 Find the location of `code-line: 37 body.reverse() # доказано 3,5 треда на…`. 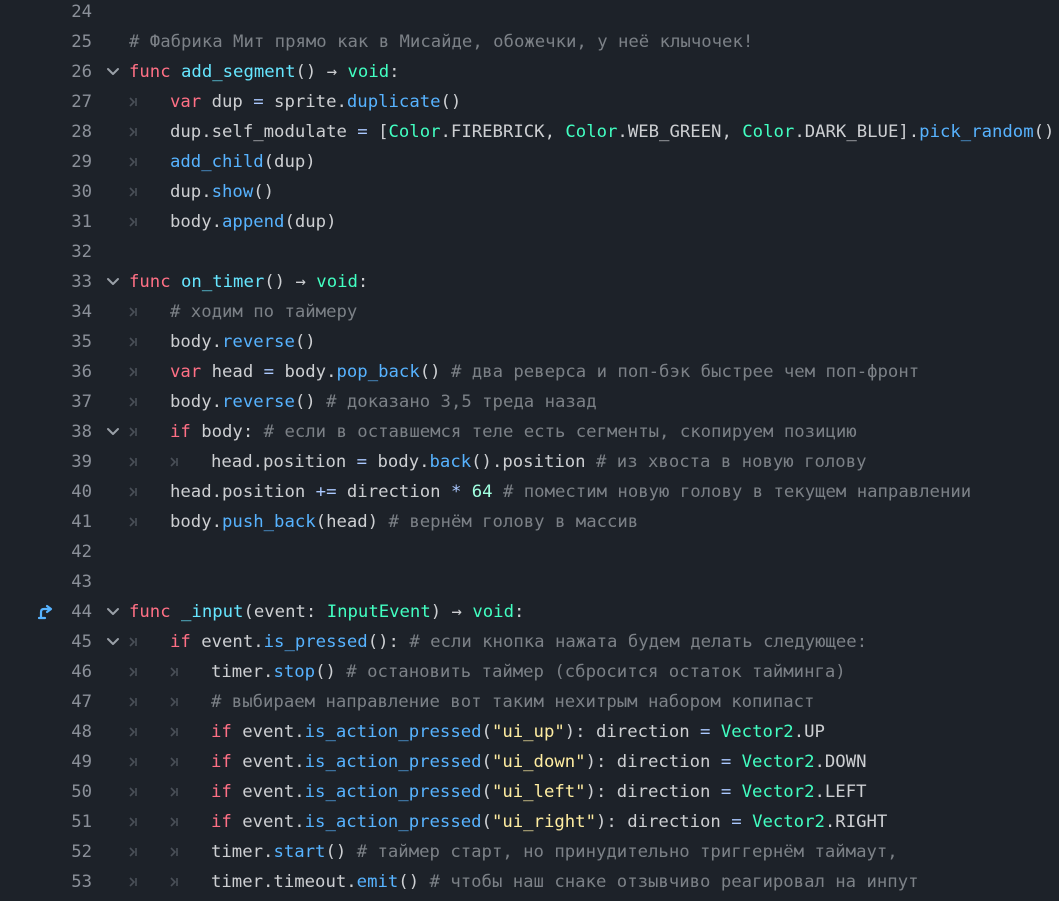

code-line: 37 body.reverse() # доказано 3,5 треда на… is located at coordinates (529, 402).